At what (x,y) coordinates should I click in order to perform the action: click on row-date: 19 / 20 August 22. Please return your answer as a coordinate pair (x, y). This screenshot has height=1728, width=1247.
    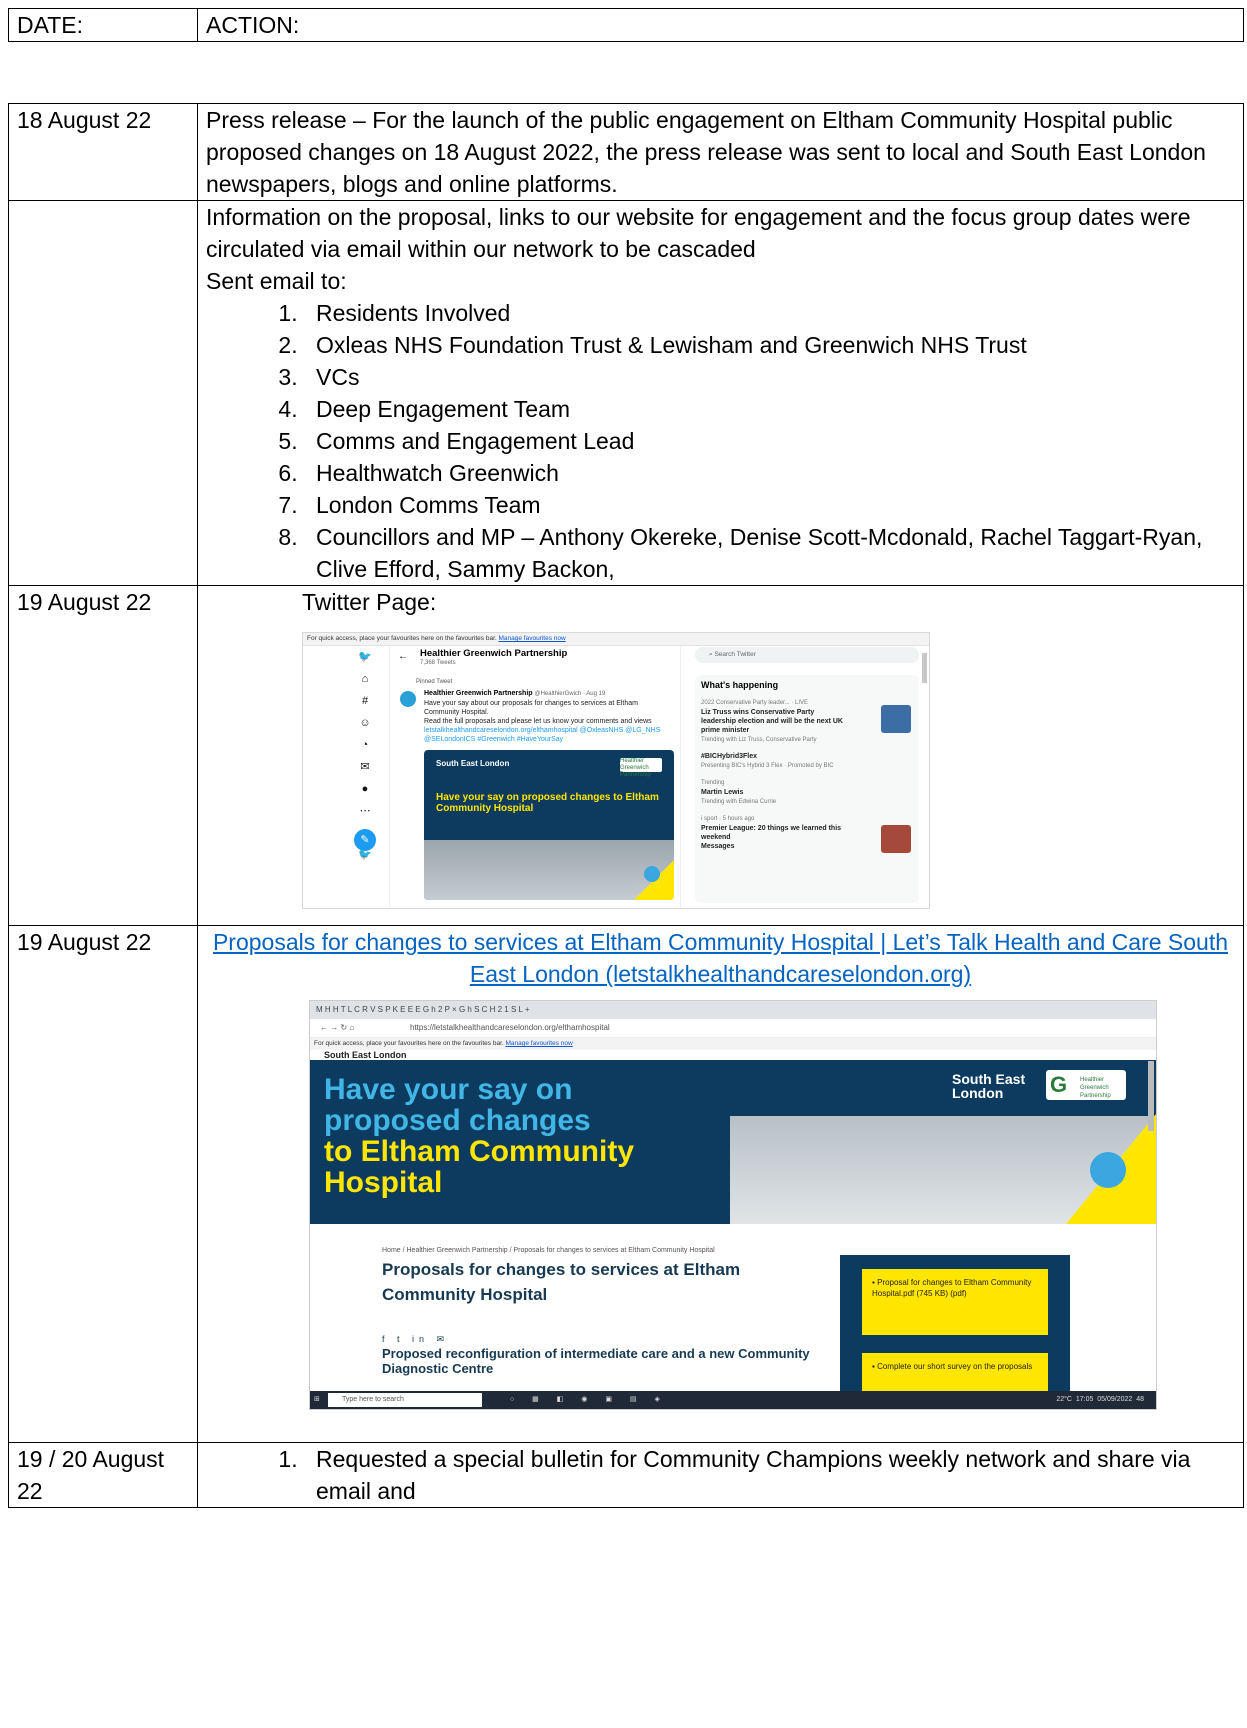
    Looking at the image, I should click on (103, 1475).